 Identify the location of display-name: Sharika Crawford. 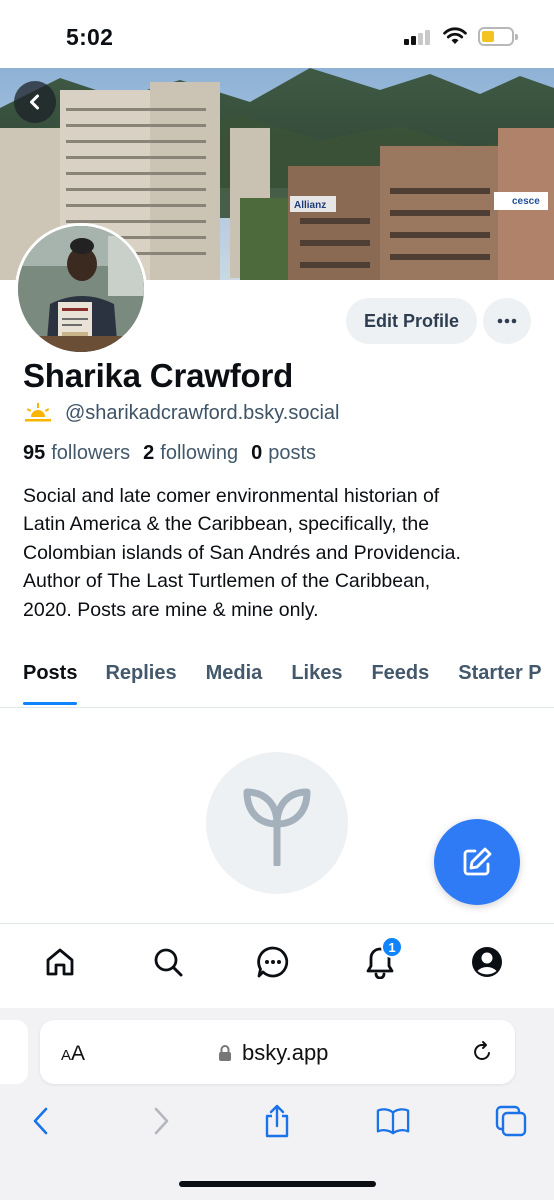
(158, 375).